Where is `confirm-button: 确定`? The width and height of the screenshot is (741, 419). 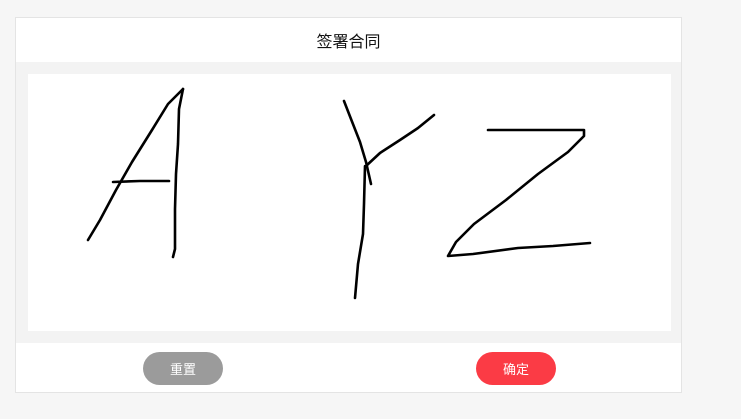
confirm-button: 确定 is located at coordinates (516, 368).